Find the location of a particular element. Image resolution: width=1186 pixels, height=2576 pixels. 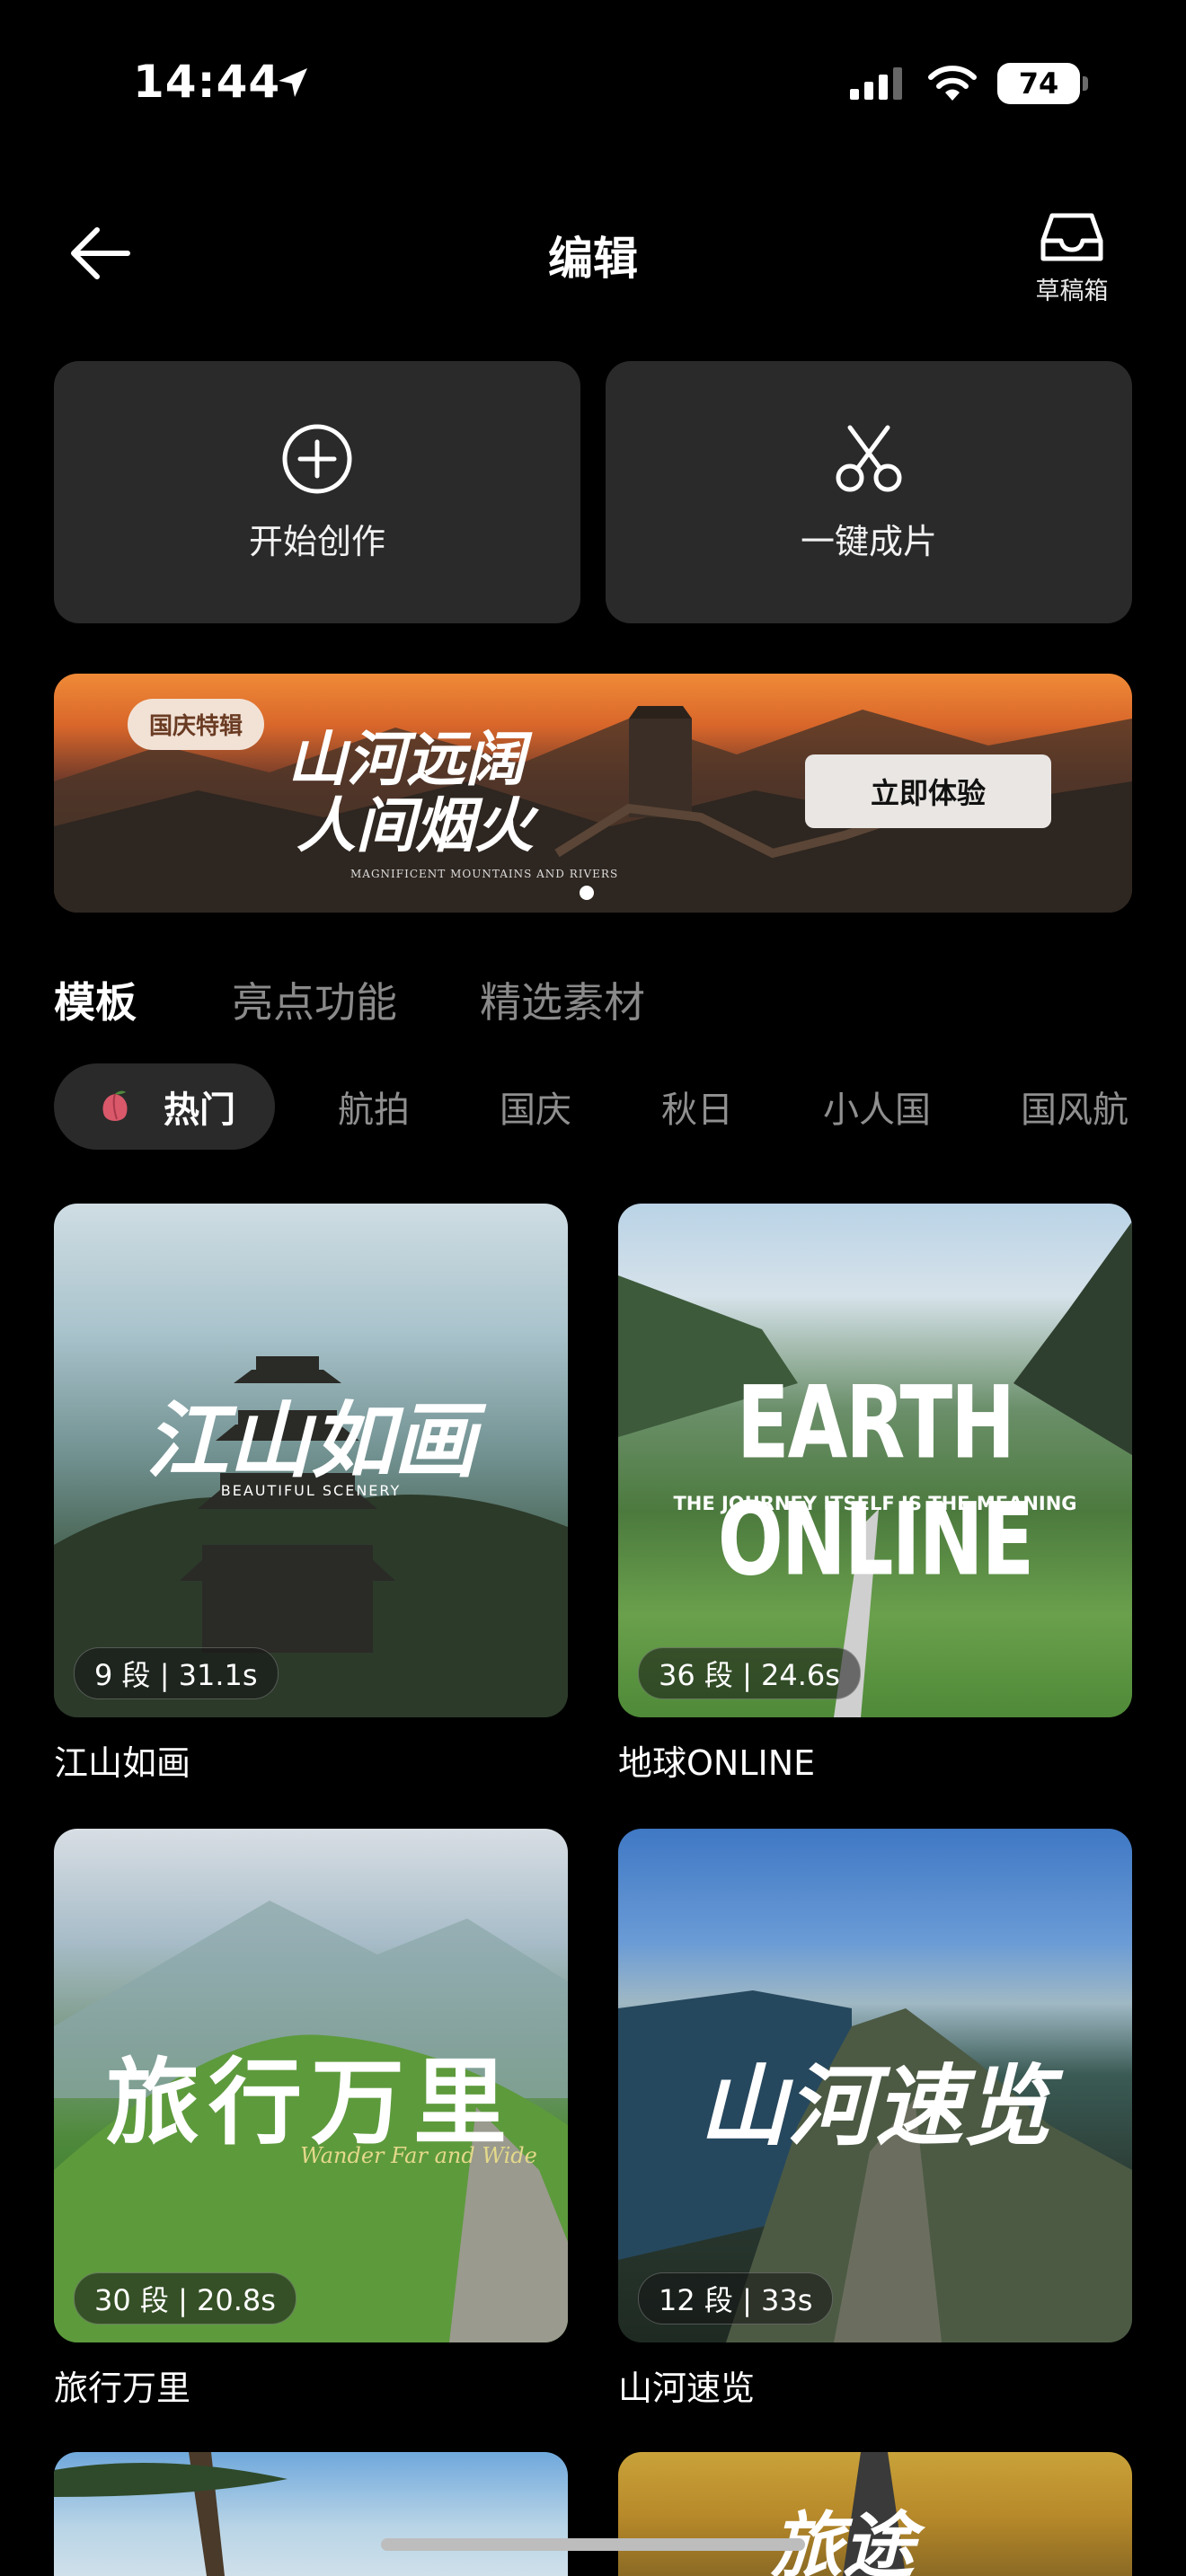

category-chips: 热门 航拍 国庆 秋日 小人国 国风航 is located at coordinates (620, 1106).